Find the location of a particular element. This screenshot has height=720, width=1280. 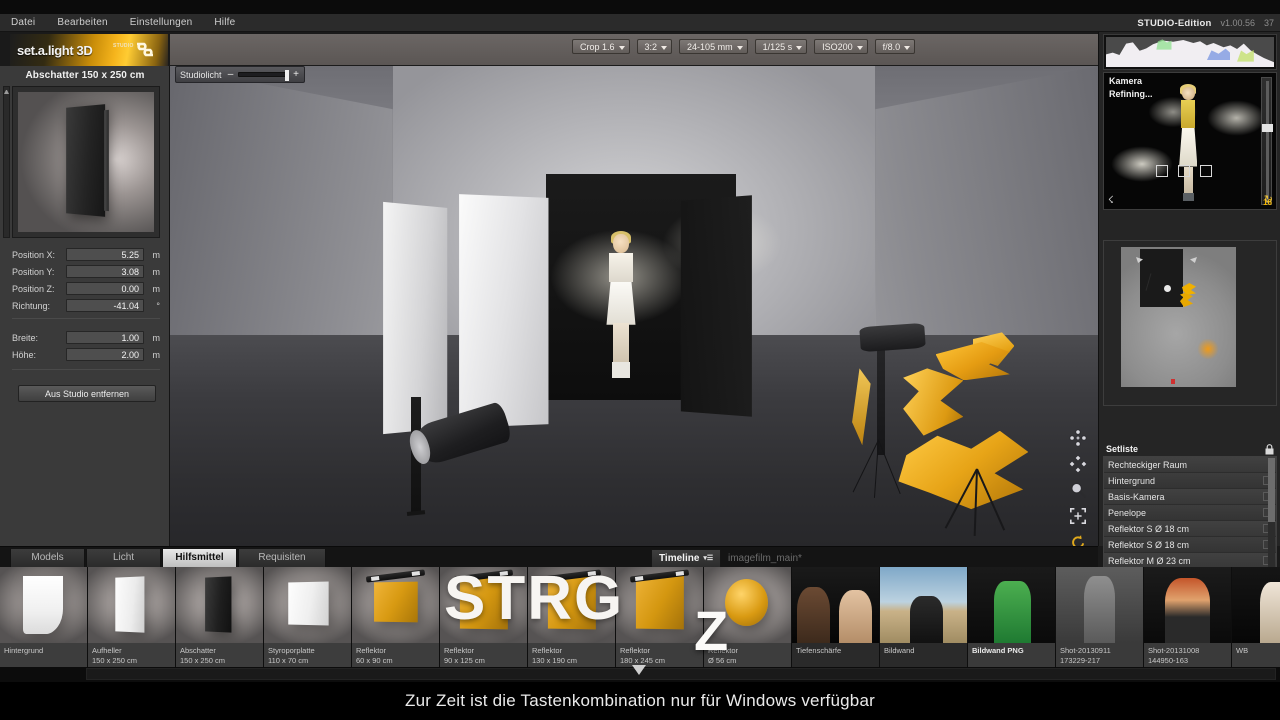

studio-light-knob is located at coordinates (287, 75).